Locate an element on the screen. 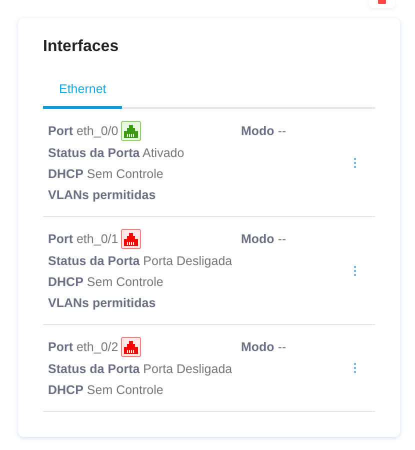 The width and height of the screenshot is (415, 450). tab: Ethernet is located at coordinates (82, 92).